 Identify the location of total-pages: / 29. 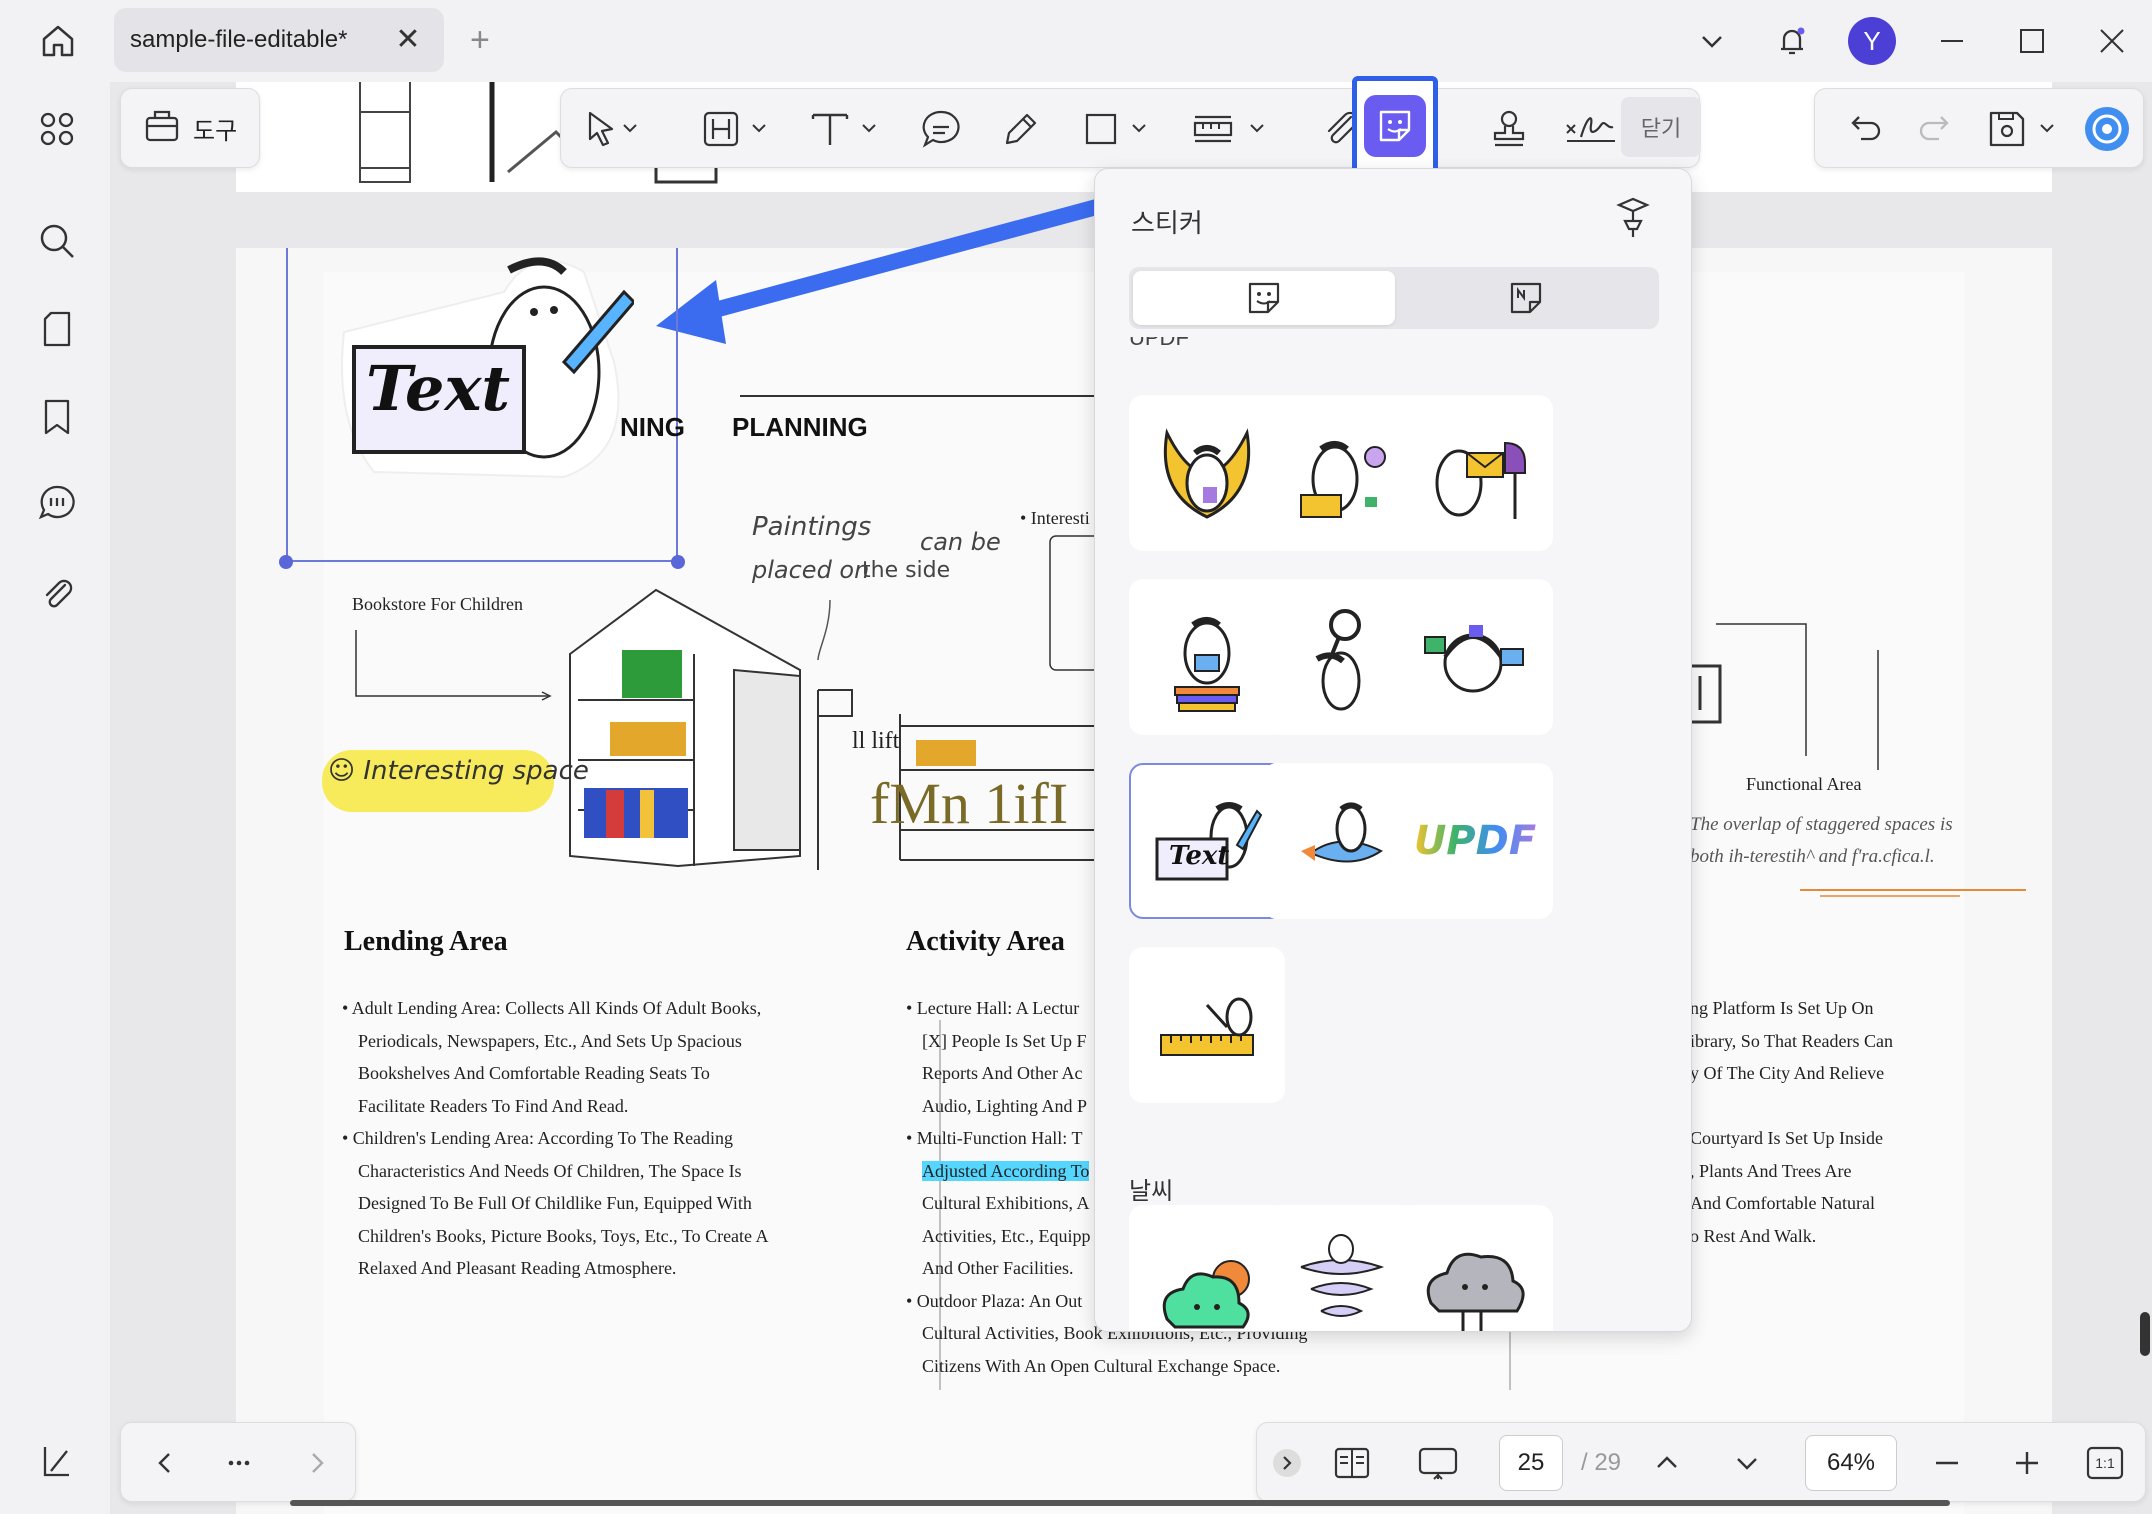
(1601, 1462).